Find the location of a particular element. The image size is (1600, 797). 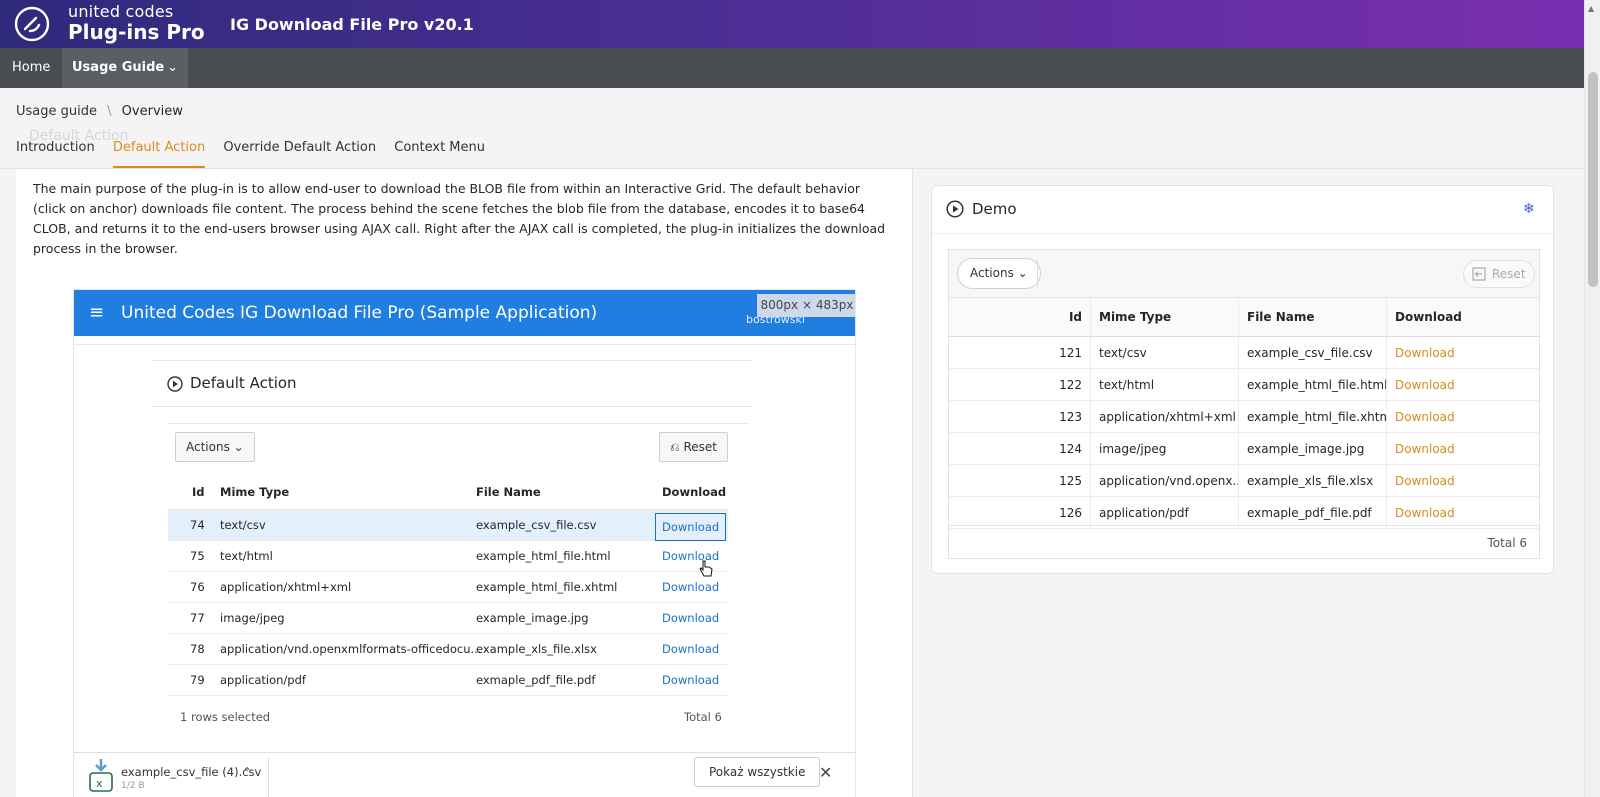

scroll-up-arrow-icon: ▲ is located at coordinates (1591, 8).